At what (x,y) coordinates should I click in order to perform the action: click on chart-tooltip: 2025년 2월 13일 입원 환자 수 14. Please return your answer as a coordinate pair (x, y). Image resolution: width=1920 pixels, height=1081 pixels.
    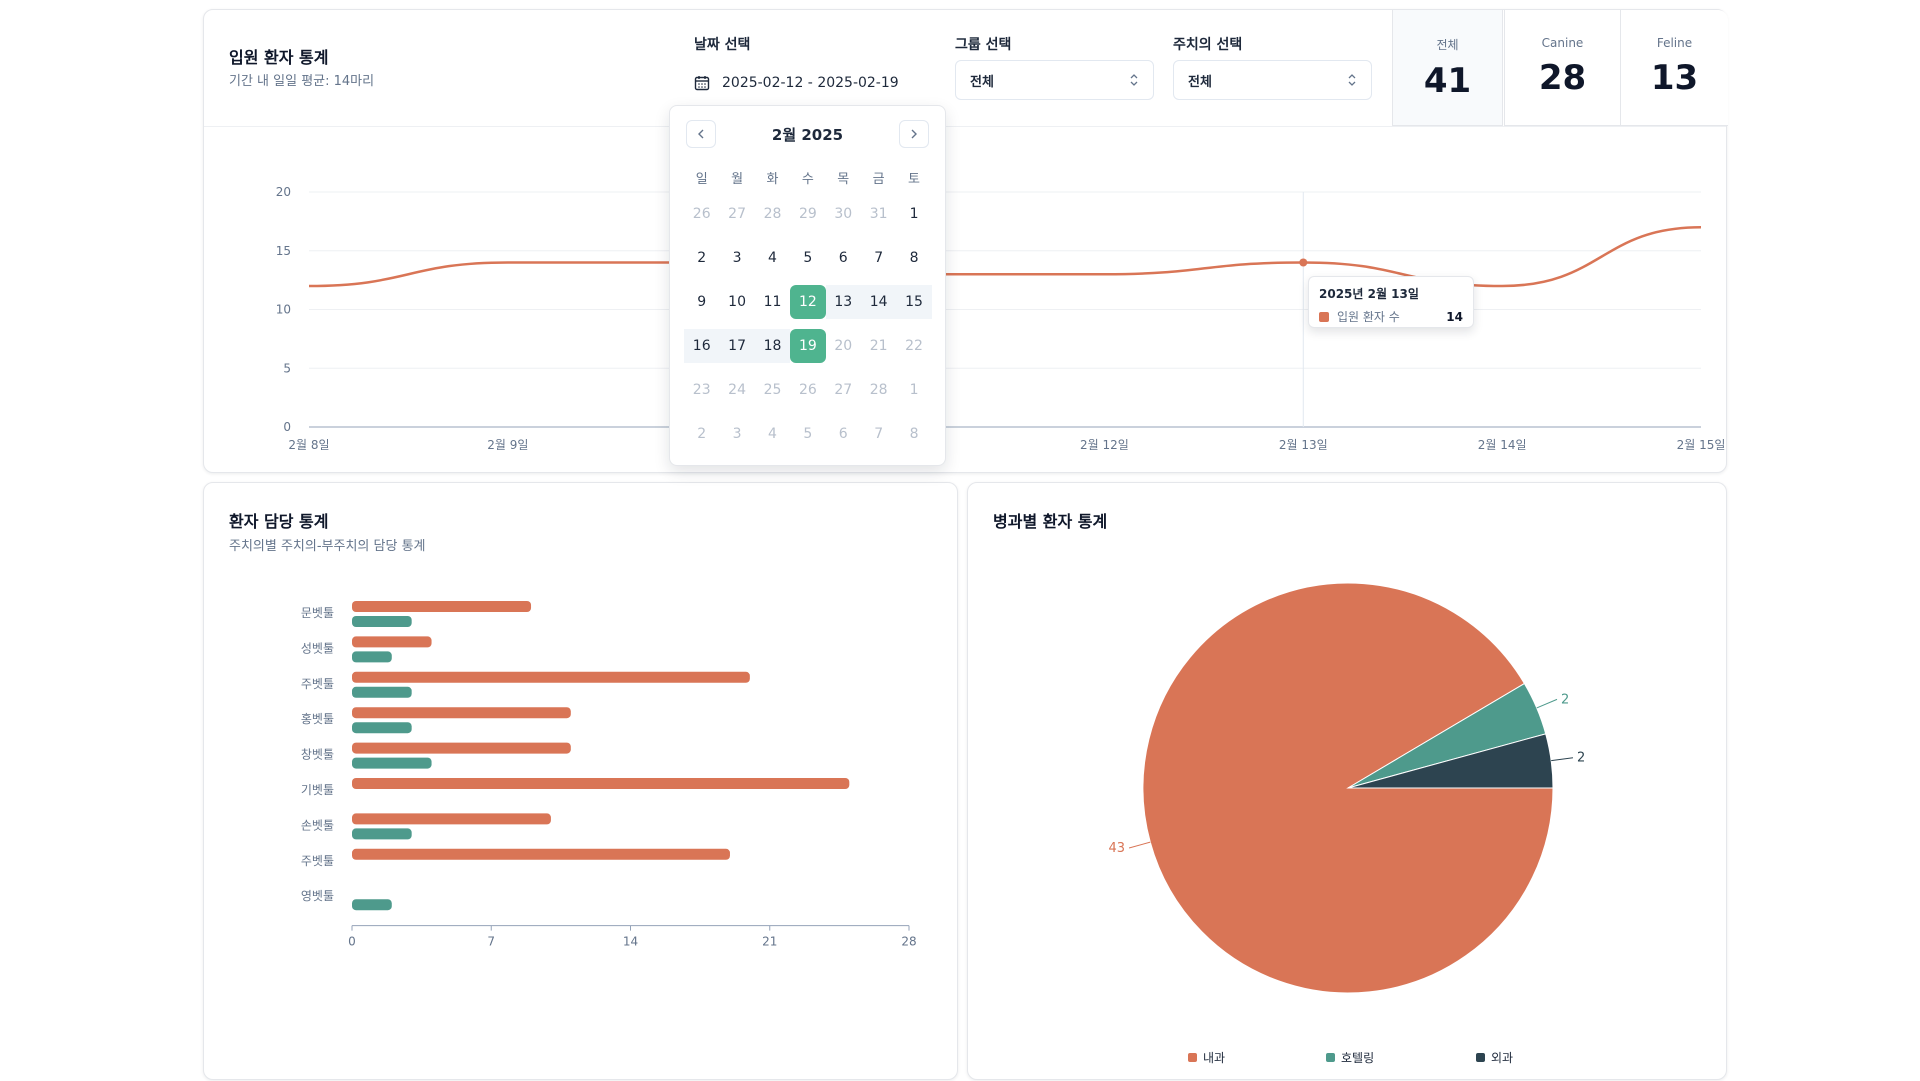
    Looking at the image, I should click on (1391, 302).